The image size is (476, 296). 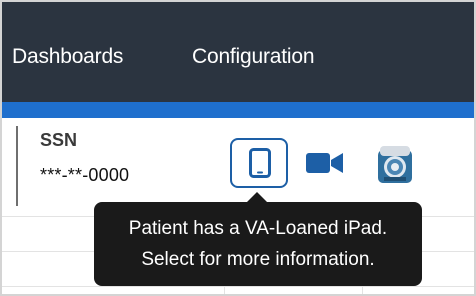 What do you see at coordinates (238, 286) in the screenshot?
I see `table-row-divider` at bounding box center [238, 286].